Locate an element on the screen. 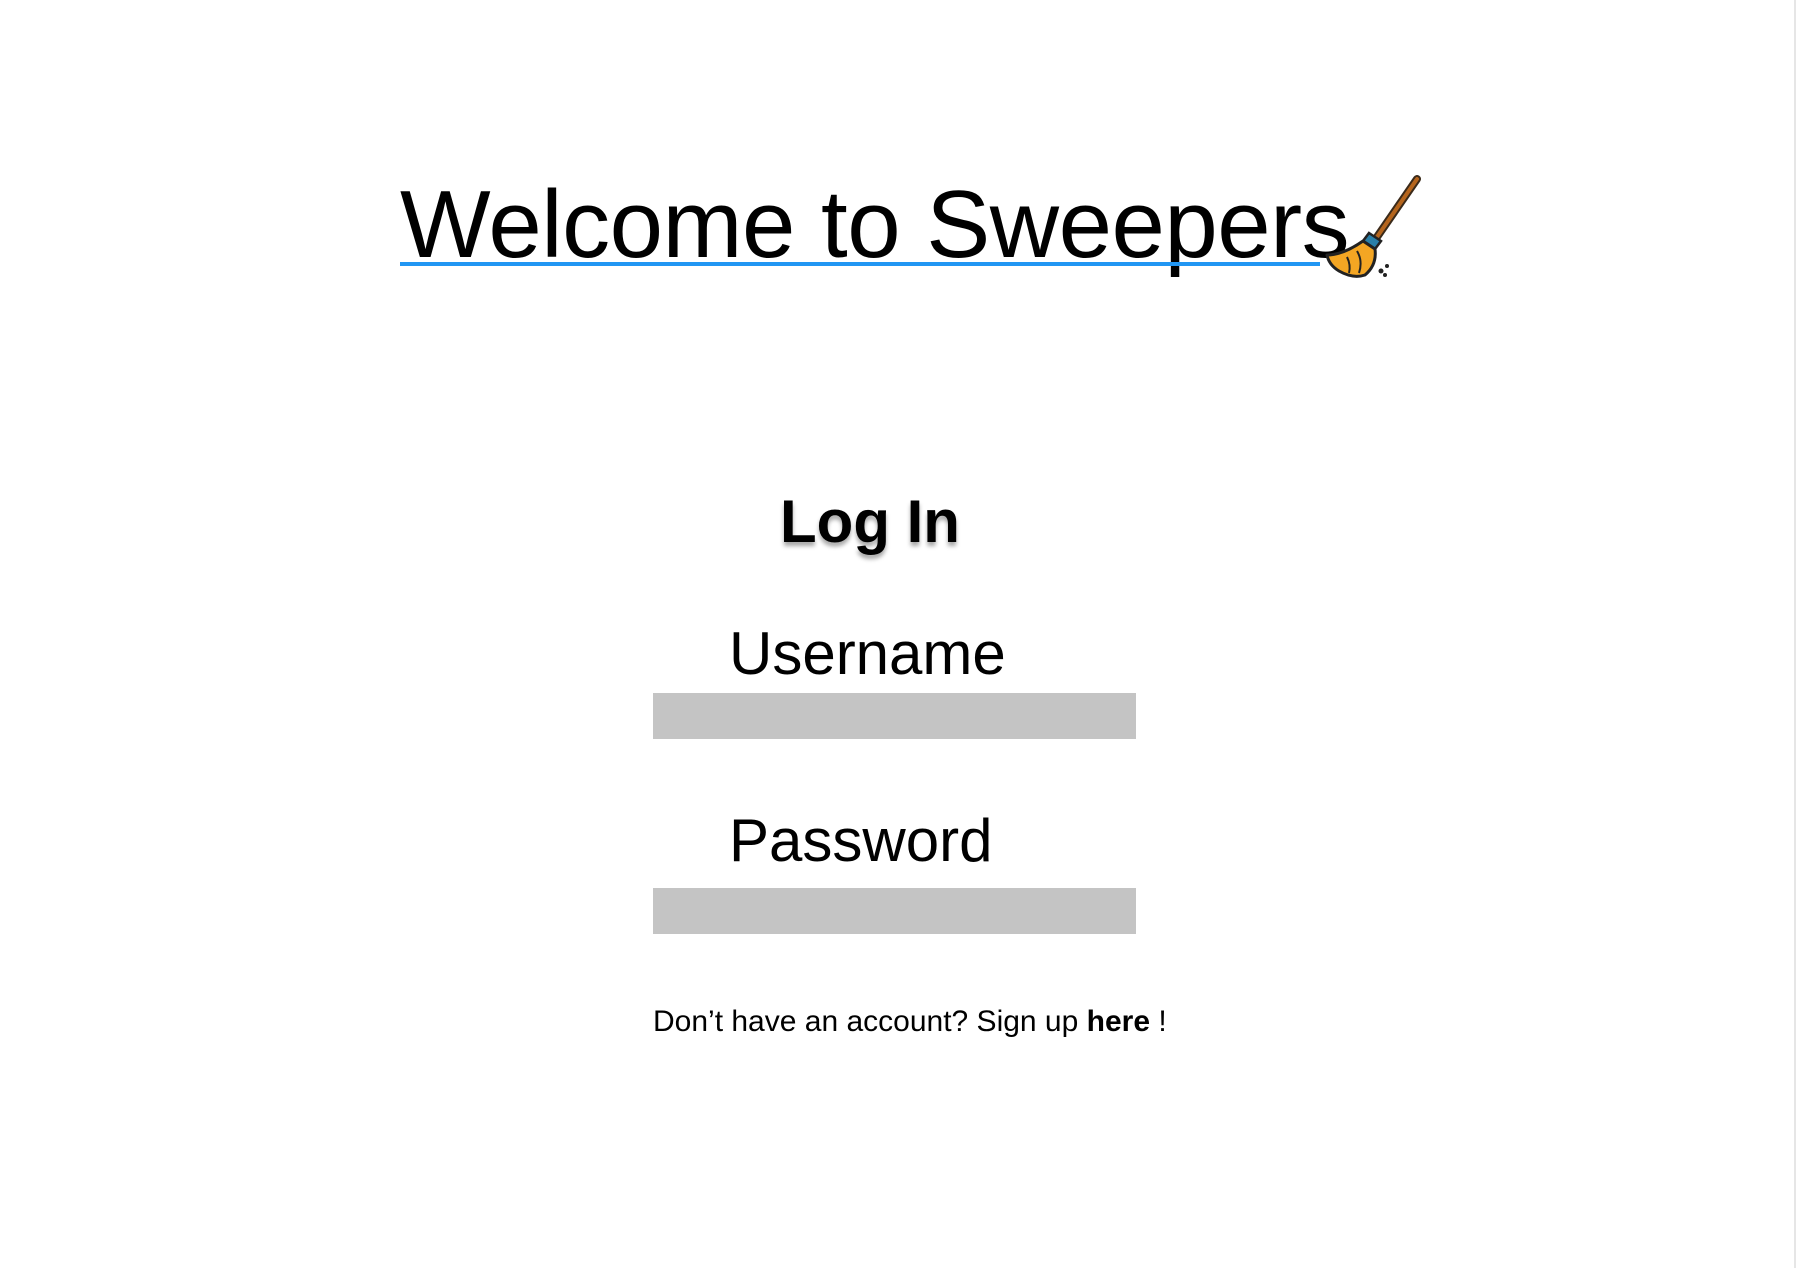  signup-suffix: ! is located at coordinates (1162, 1021).